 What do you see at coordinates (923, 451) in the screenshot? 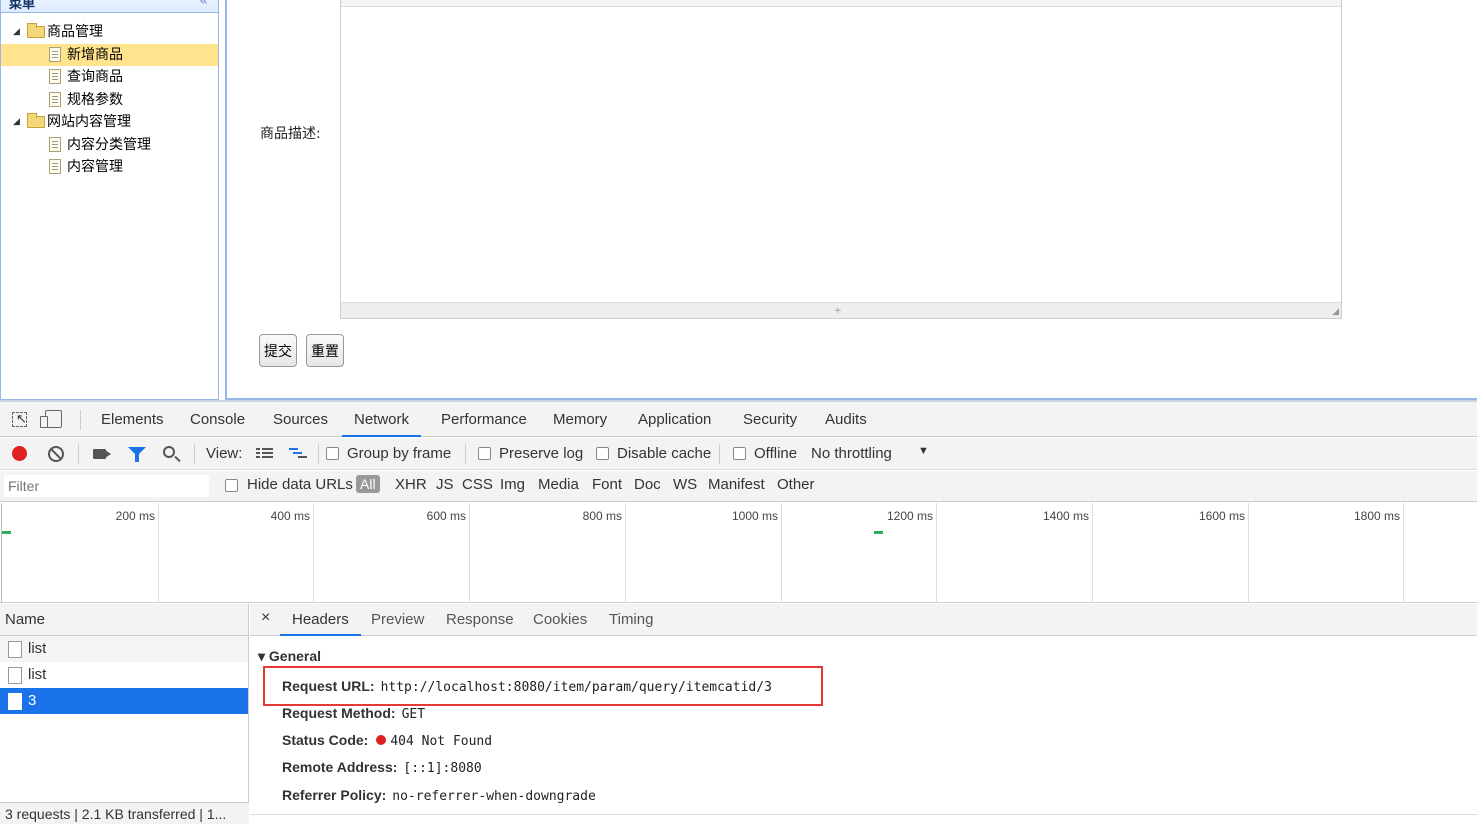
I see `chevron-down-icon: ▼` at bounding box center [923, 451].